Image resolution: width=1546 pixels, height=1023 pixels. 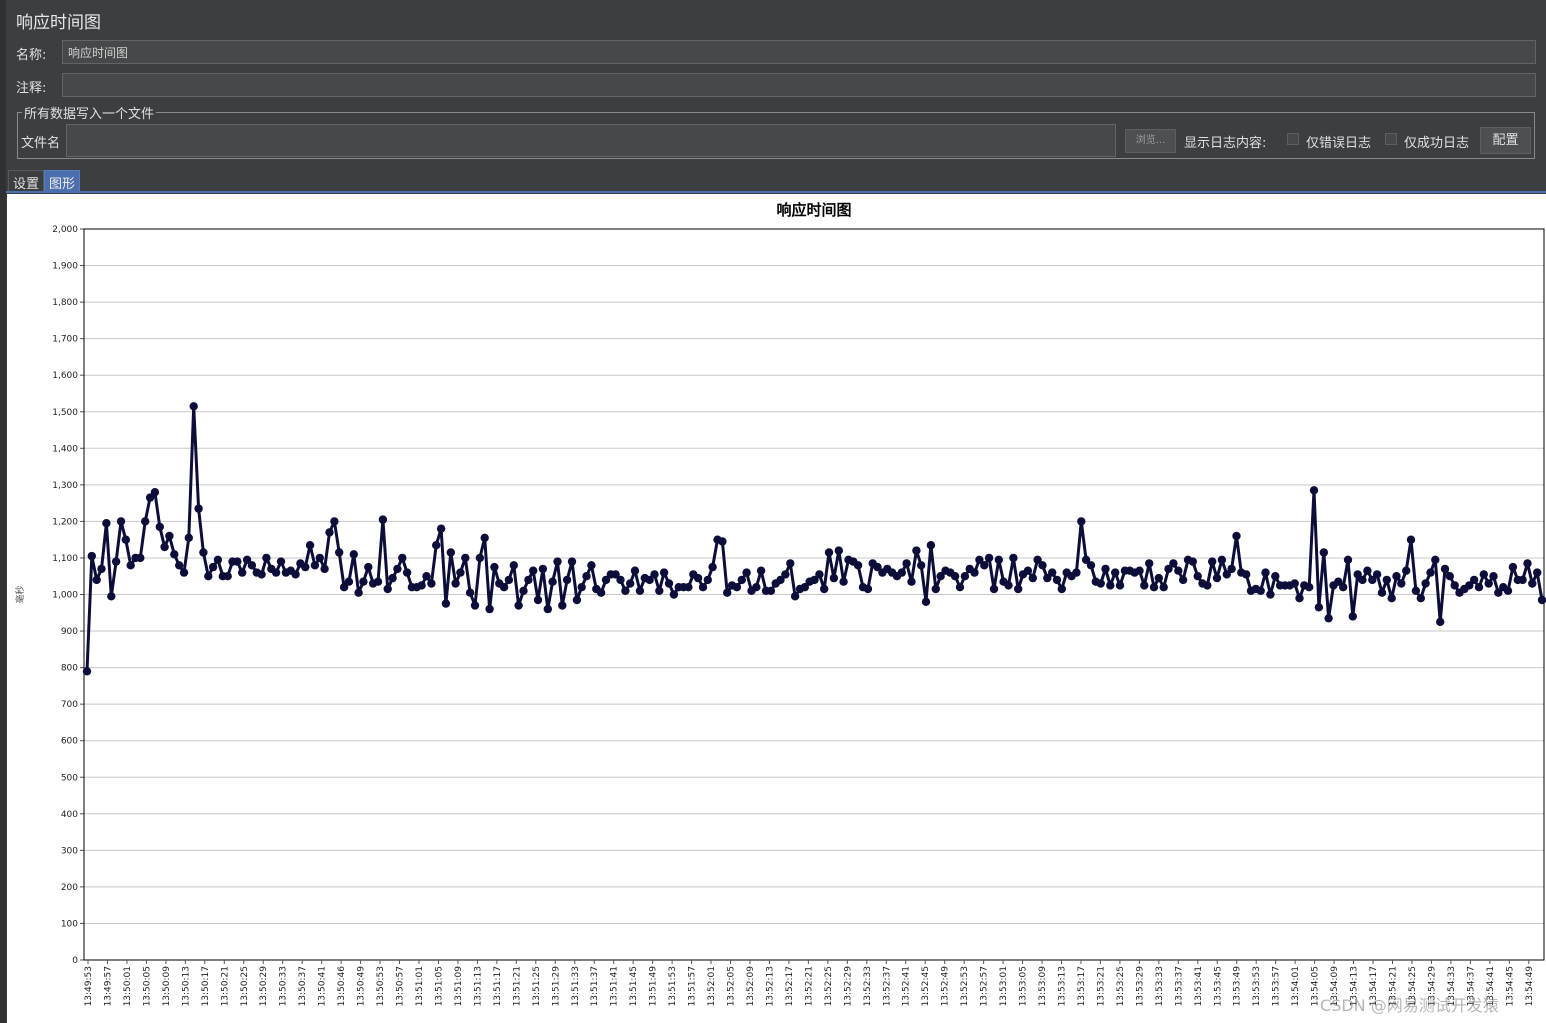 What do you see at coordinates (284, 986) in the screenshot?
I see `x-tick-label: 13:50:33` at bounding box center [284, 986].